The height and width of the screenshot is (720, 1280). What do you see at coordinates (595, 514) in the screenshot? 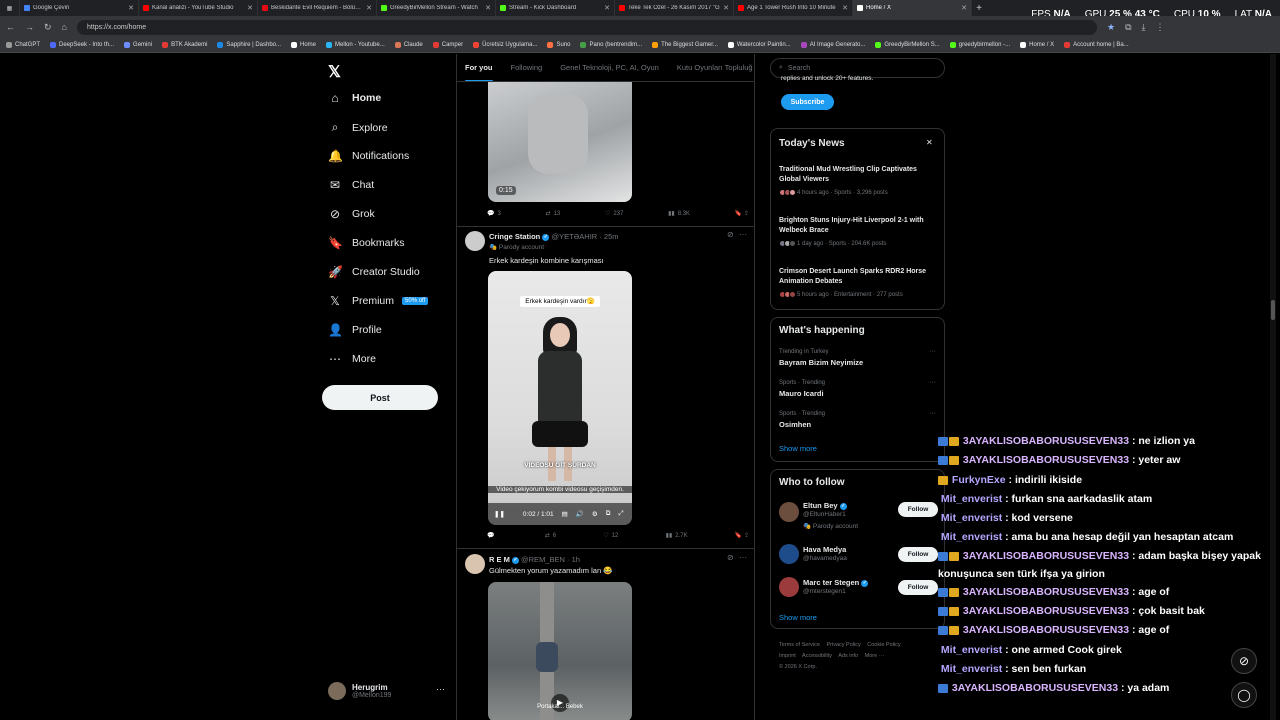
I see `settings-icon: ⚙` at bounding box center [595, 514].